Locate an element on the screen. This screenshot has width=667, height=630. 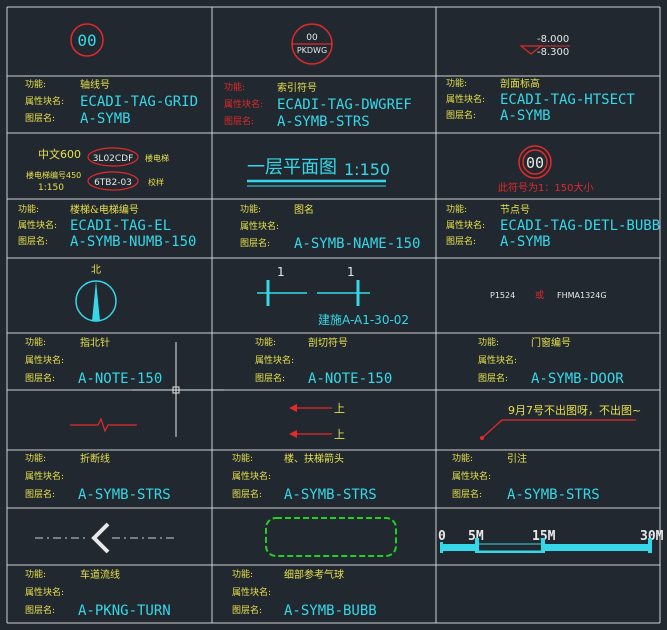
stair-scale2: 1:150 is located at coordinates (51, 188).